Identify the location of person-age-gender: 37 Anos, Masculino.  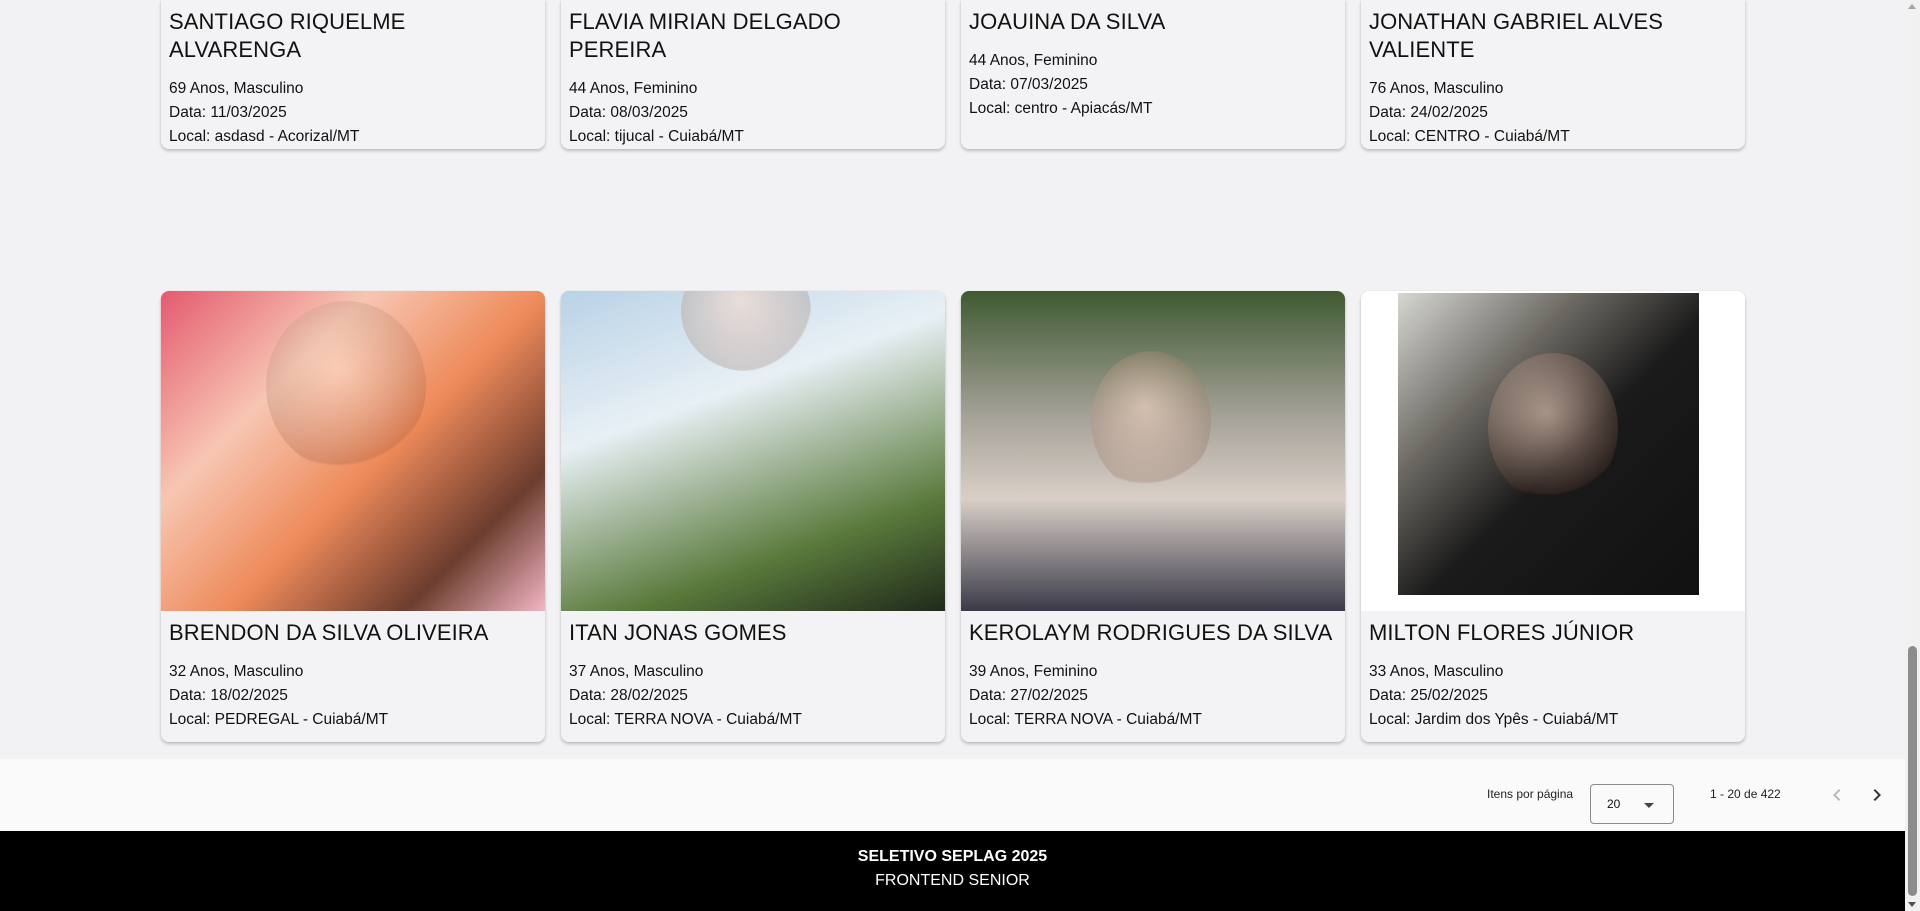
(636, 671).